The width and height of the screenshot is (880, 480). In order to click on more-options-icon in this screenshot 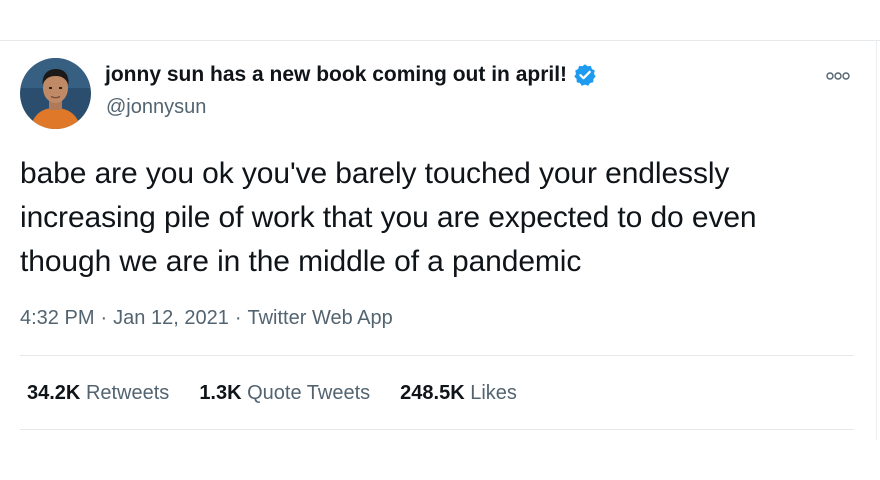, I will do `click(838, 77)`.